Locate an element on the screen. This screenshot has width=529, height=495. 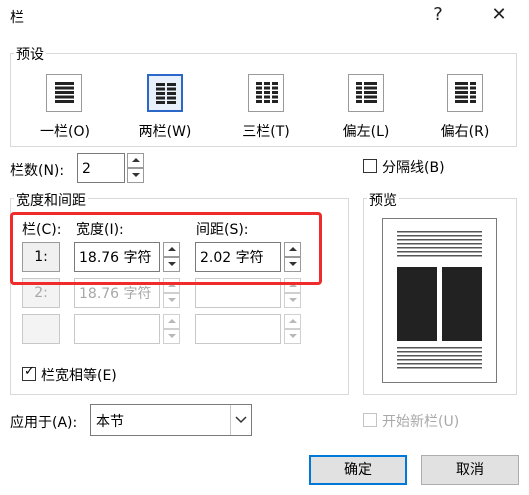
preset-two-columns-label: 两栏(W) is located at coordinates (165, 132).